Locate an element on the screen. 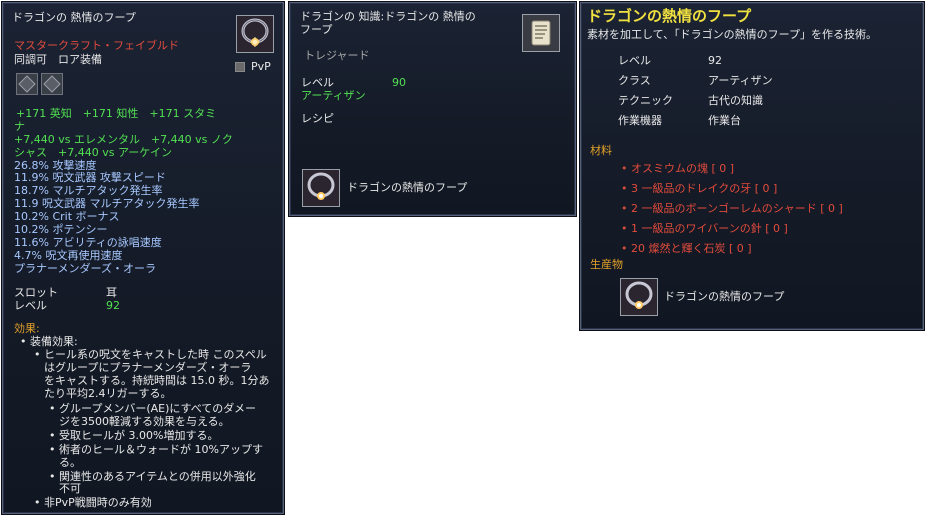 The height and width of the screenshot is (516, 926). pvp-restriction-text: 非PvP戦闘時のみ有効 is located at coordinates (98, 502).